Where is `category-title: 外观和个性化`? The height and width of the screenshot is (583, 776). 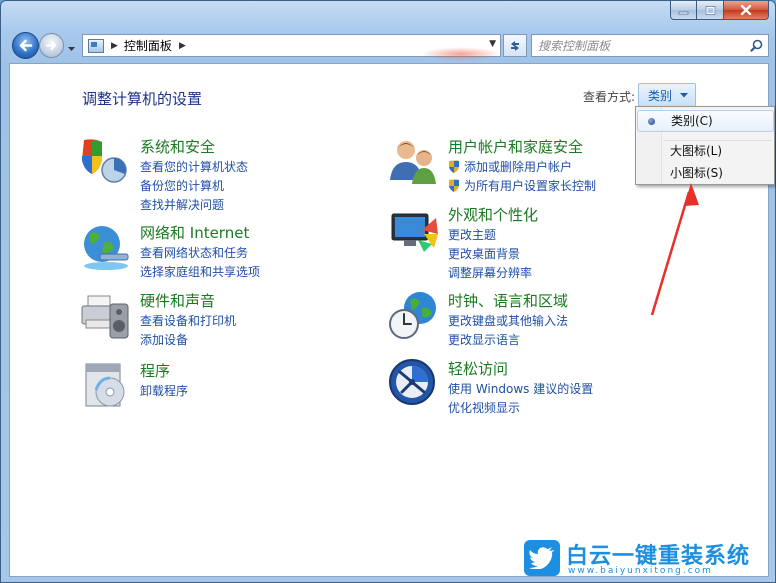
category-title: 外观和个性化 is located at coordinates (493, 214).